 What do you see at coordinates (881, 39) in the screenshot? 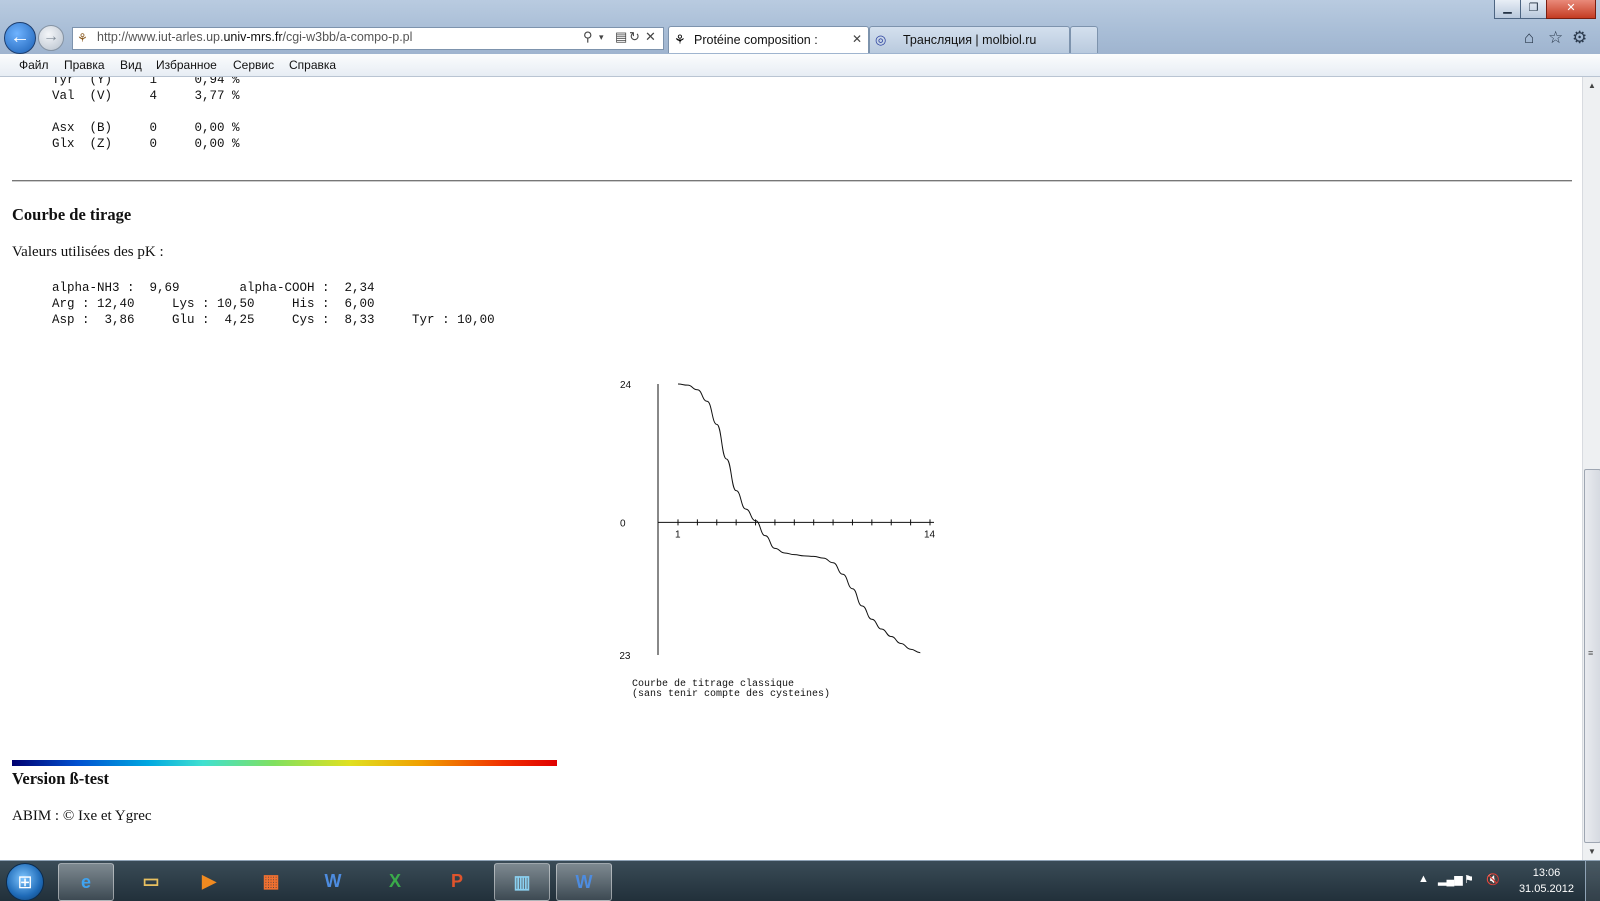
I see `molbiol-favicon-icon: ◎` at bounding box center [881, 39].